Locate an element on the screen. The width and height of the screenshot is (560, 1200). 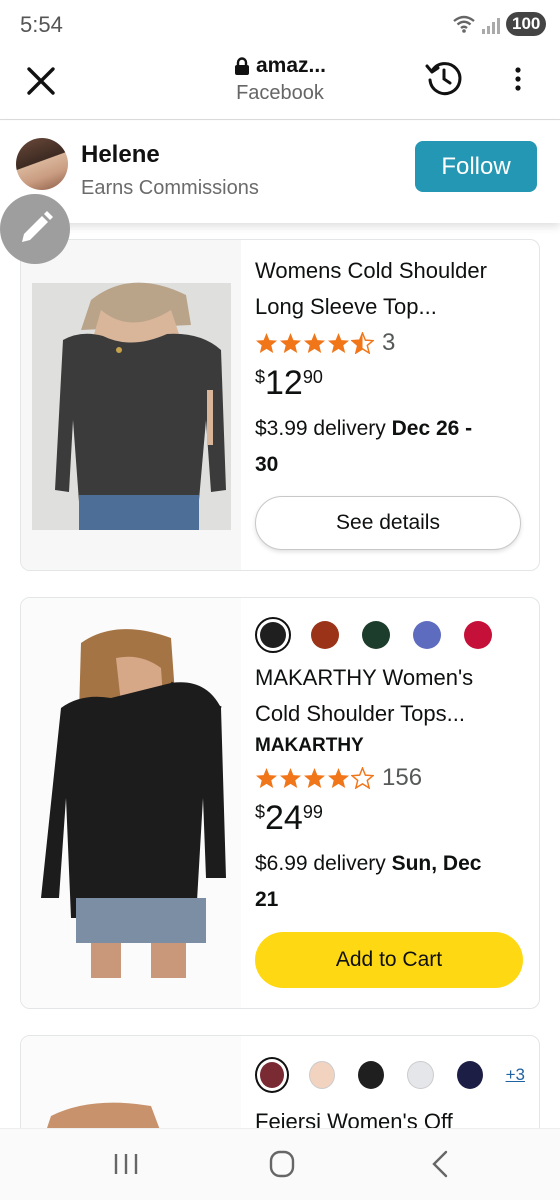
back-icon is located at coordinates (440, 1164).